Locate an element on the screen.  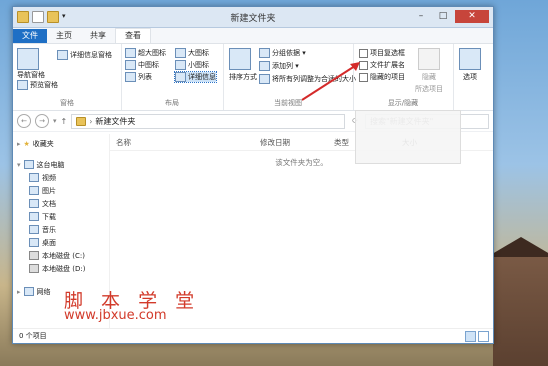
medium-icons-icon is located at coordinates (130, 65).